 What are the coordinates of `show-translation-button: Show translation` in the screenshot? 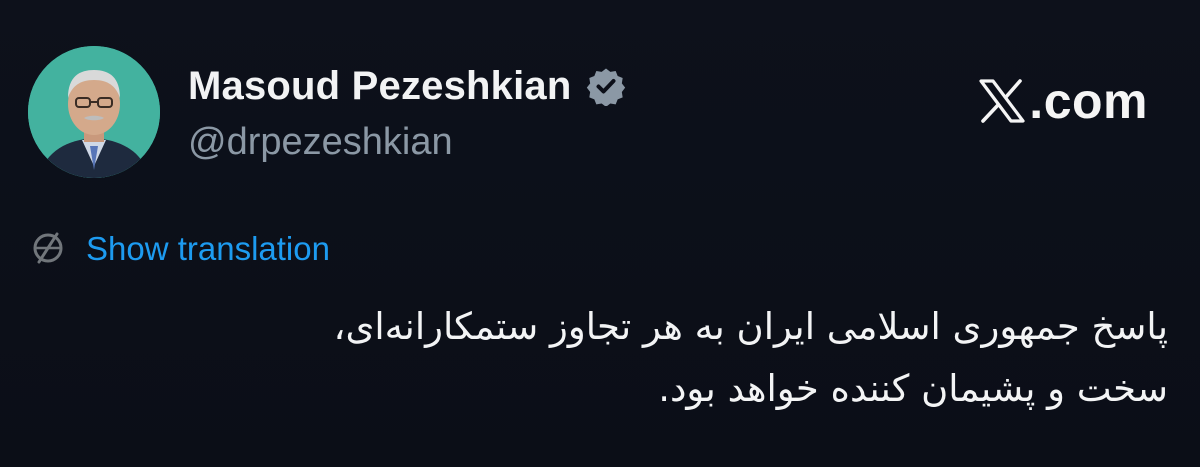 It's located at (179, 248).